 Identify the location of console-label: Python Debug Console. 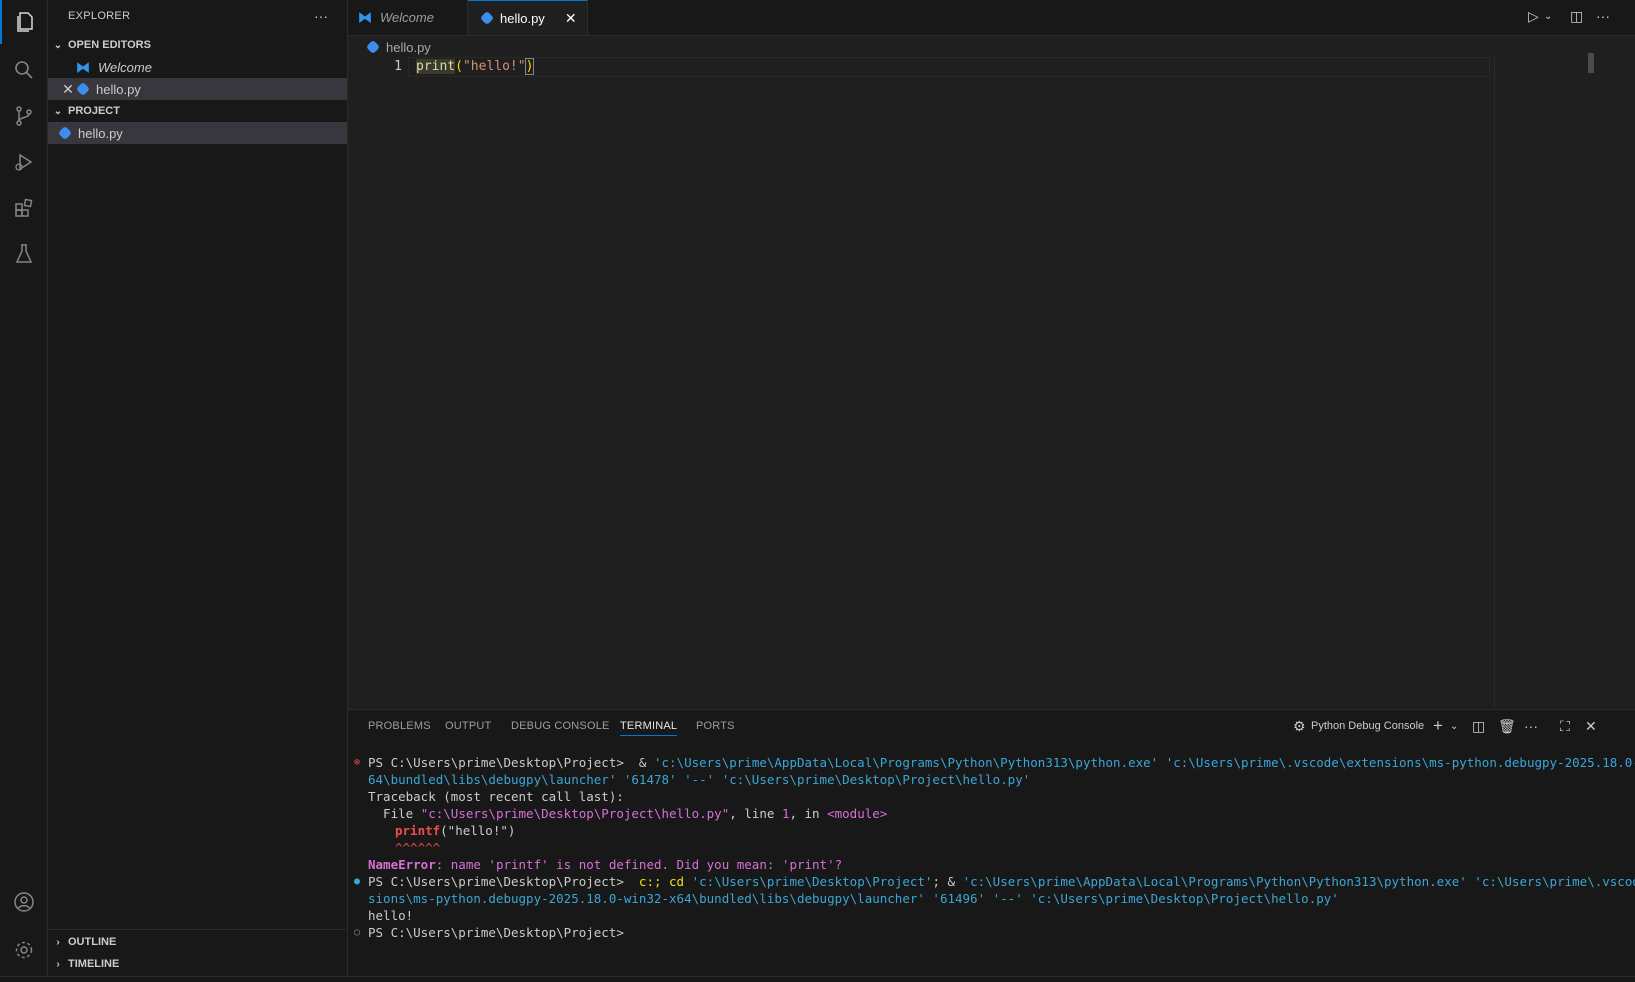
(1367, 726).